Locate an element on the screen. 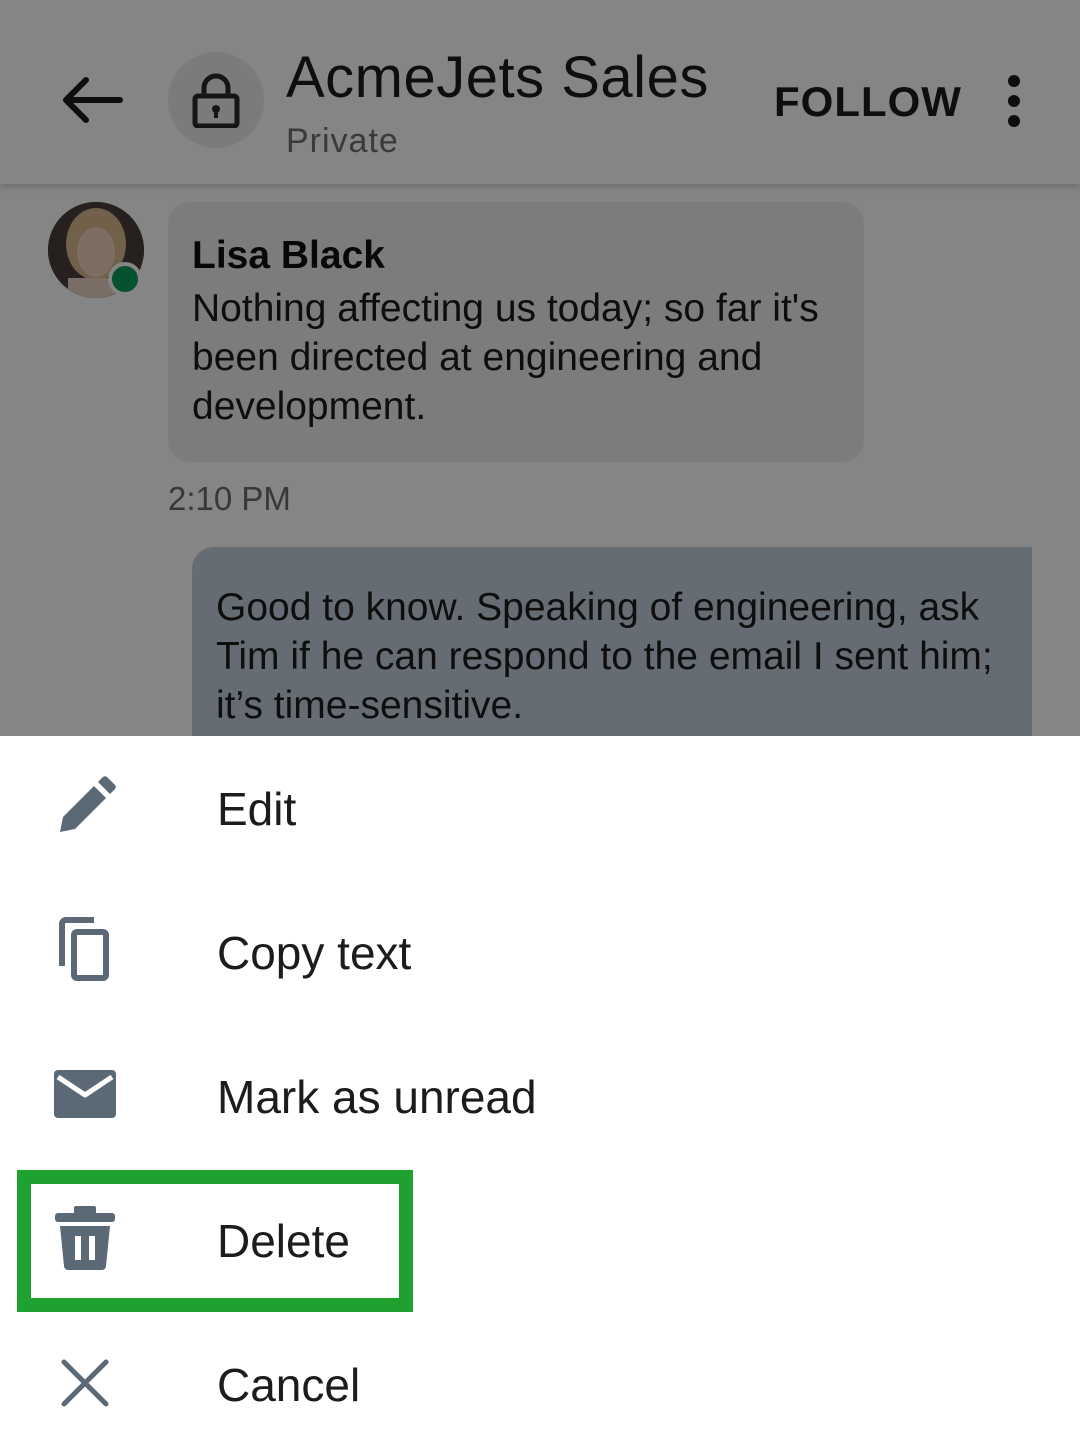 This screenshot has height=1456, width=1080. close-icon is located at coordinates (85, 1383).